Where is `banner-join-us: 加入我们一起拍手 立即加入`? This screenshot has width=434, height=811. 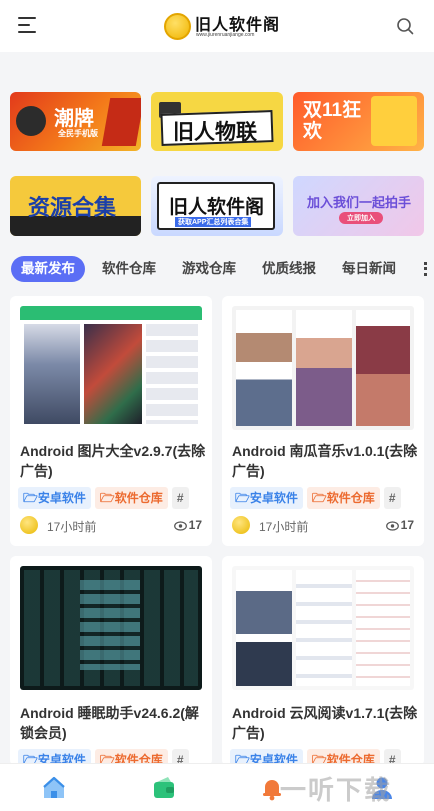 banner-join-us: 加入我们一起拍手 立即加入 is located at coordinates (358, 206).